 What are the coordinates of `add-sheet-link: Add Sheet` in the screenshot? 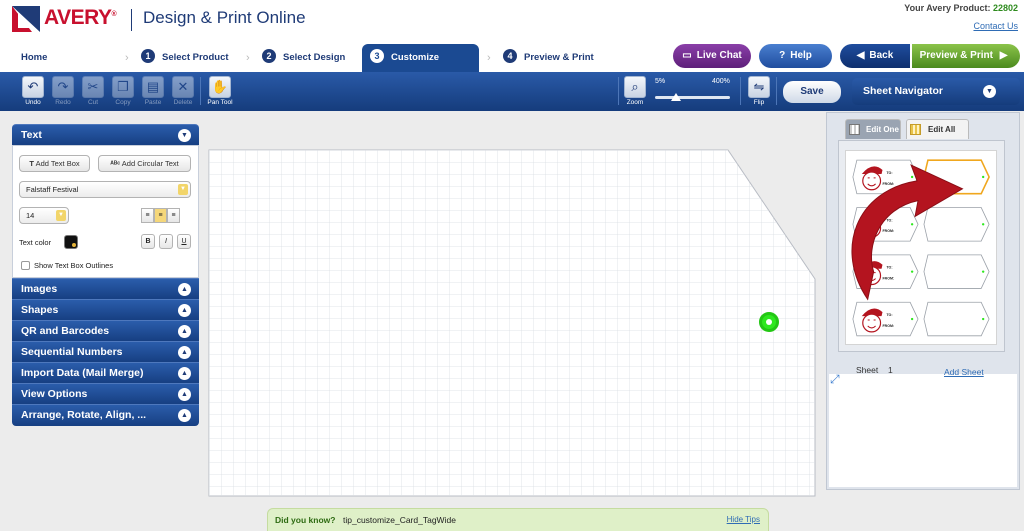 It's located at (964, 372).